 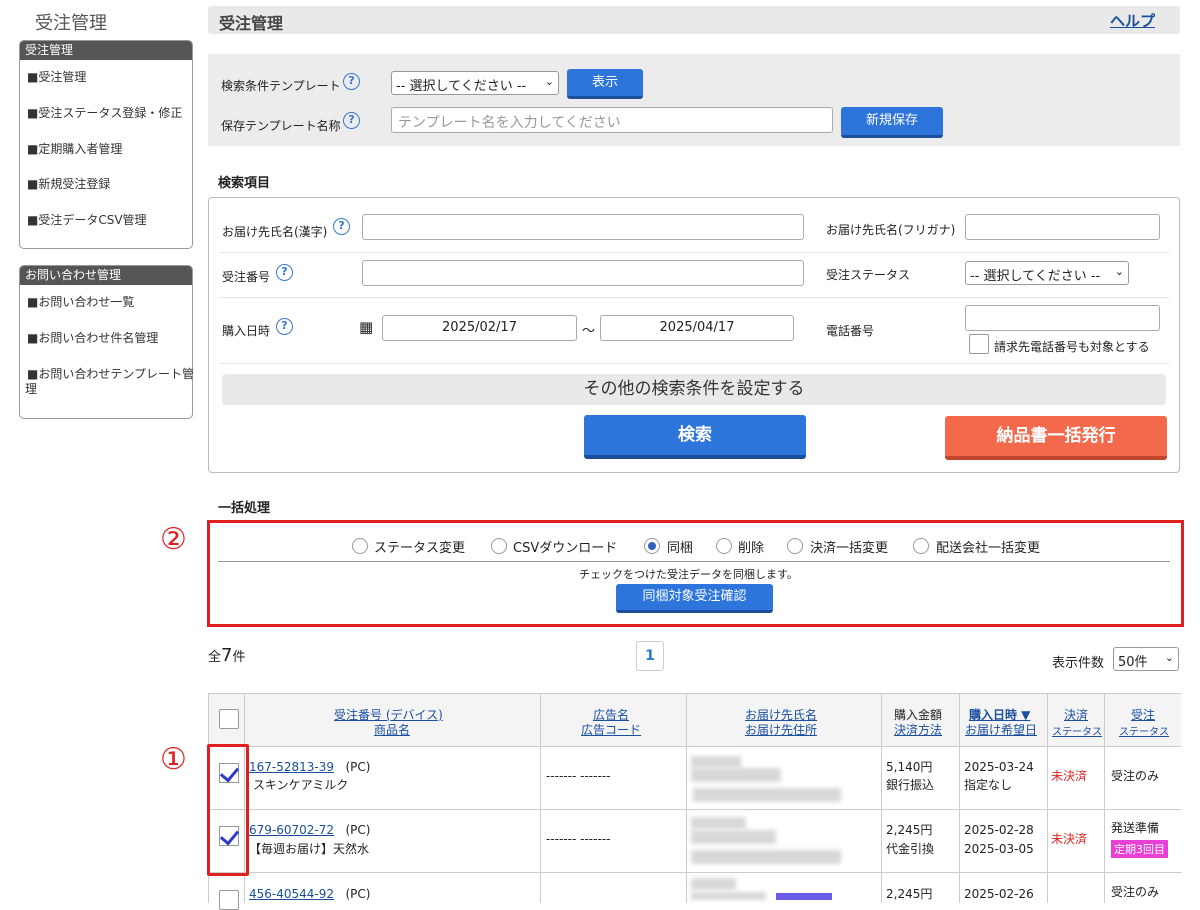 I want to click on save-template-button: 新規保存, so click(x=892, y=122).